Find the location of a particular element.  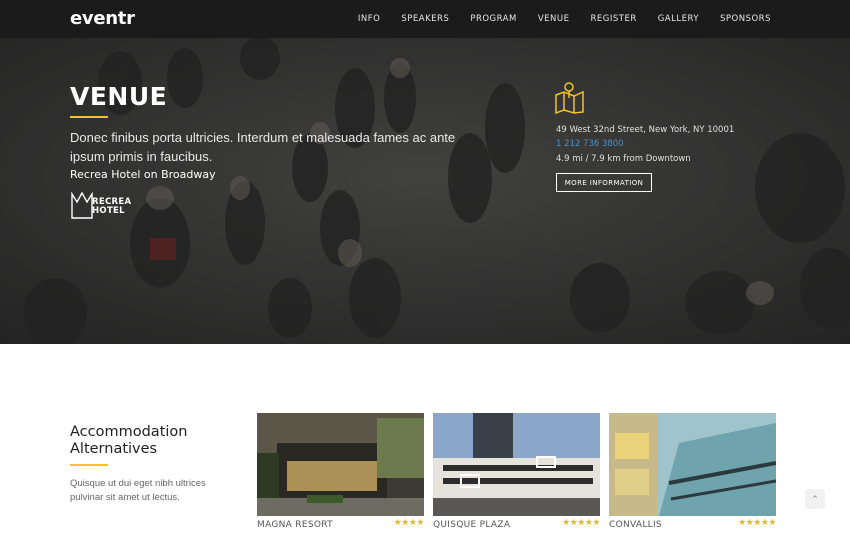

title-underline is located at coordinates (89, 117).